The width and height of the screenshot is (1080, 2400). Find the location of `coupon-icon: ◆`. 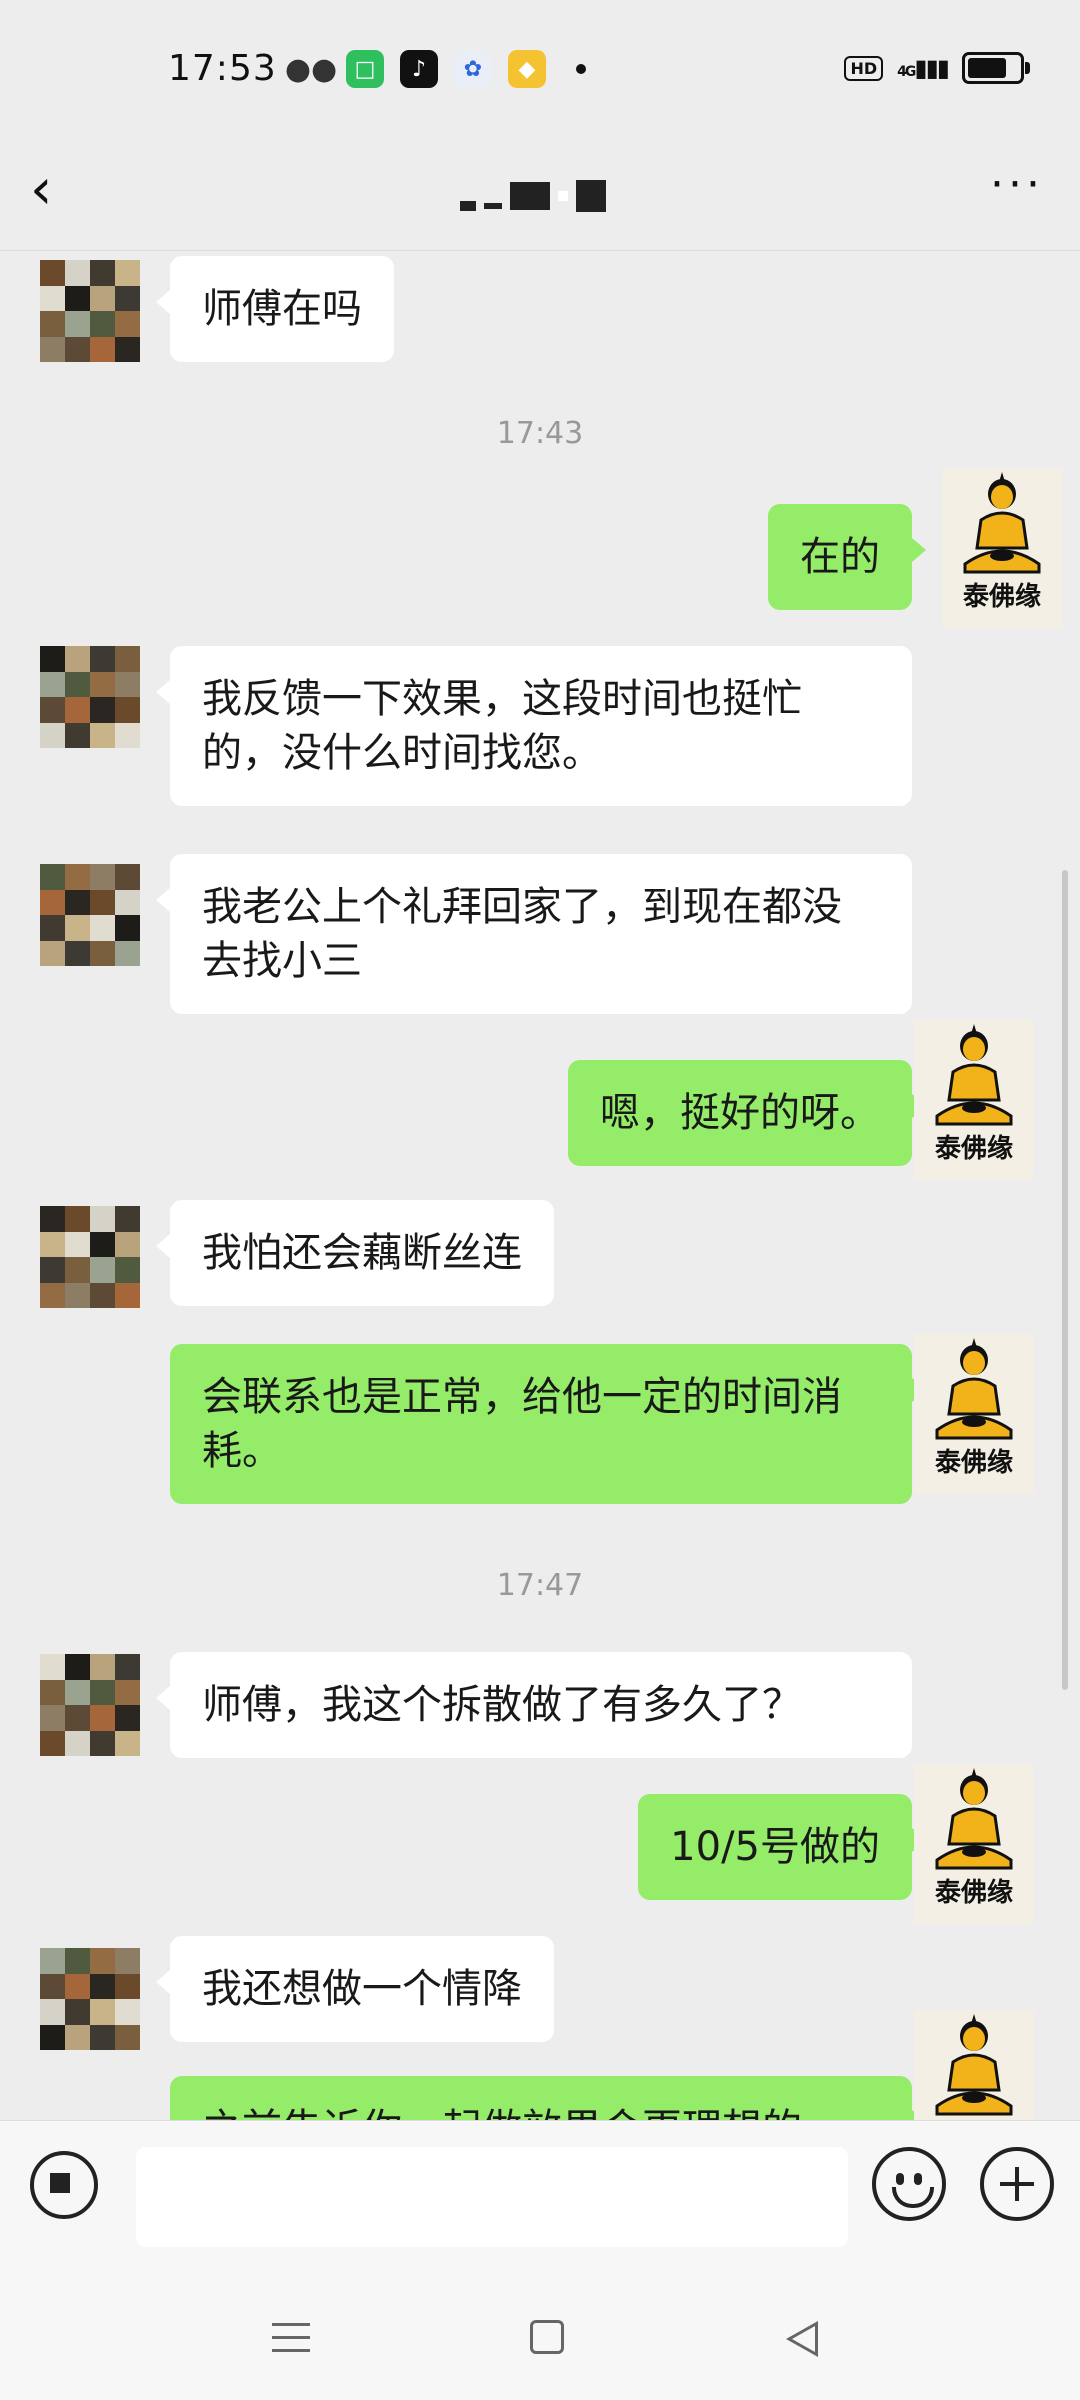

coupon-icon: ◆ is located at coordinates (527, 69).